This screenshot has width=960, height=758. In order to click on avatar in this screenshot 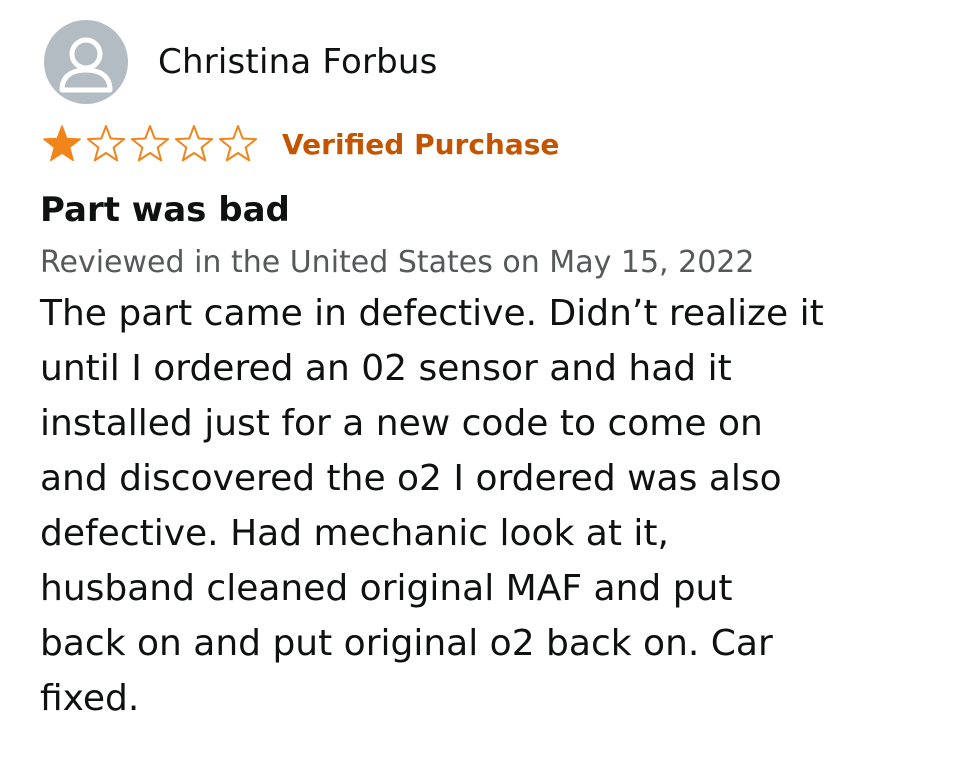, I will do `click(86, 62)`.